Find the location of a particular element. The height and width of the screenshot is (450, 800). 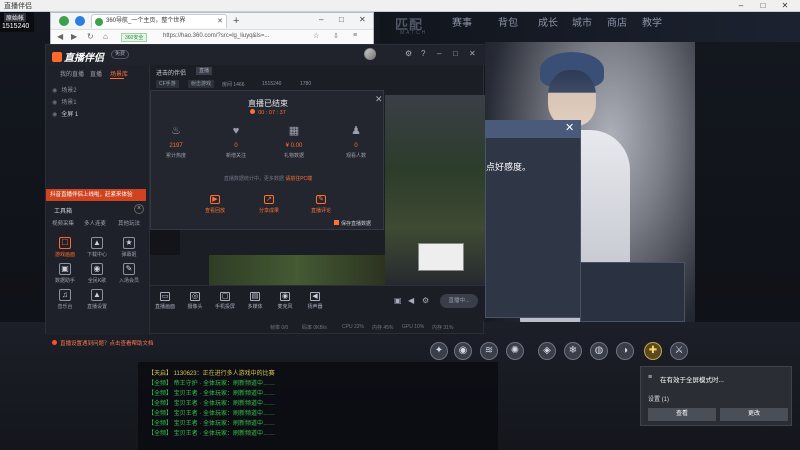

help-notice: 直播设置遇到问题？点击查看帮助文档 is located at coordinates (103, 343).